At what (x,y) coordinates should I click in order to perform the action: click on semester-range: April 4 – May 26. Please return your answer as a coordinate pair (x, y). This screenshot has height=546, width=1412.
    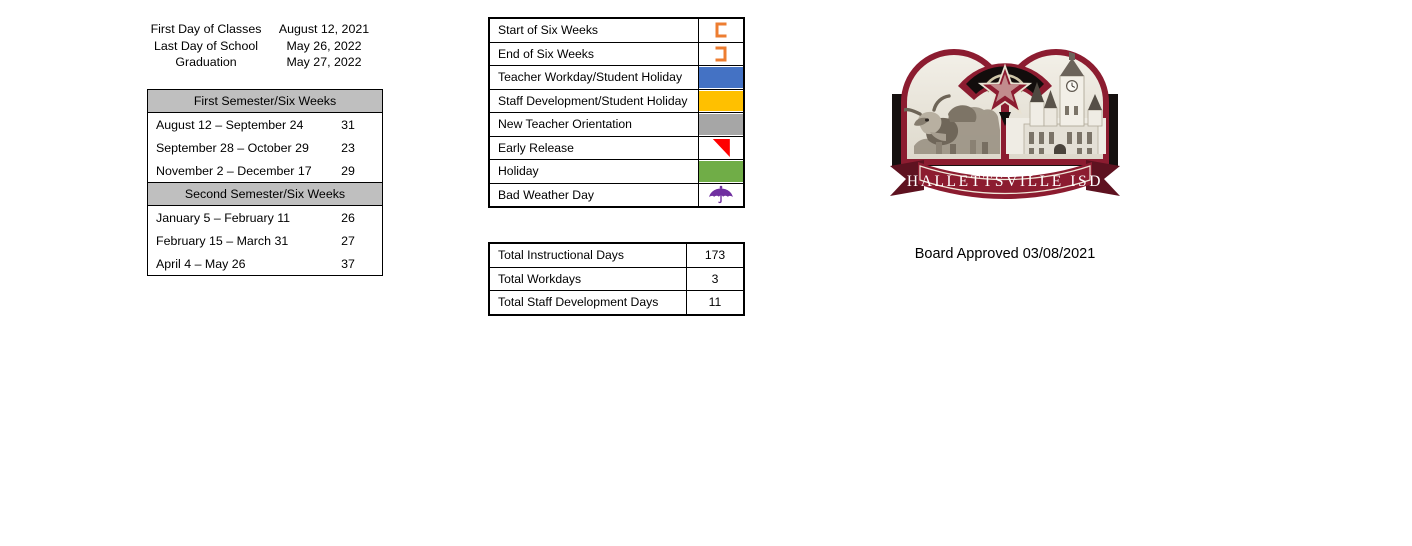
    Looking at the image, I should click on (201, 263).